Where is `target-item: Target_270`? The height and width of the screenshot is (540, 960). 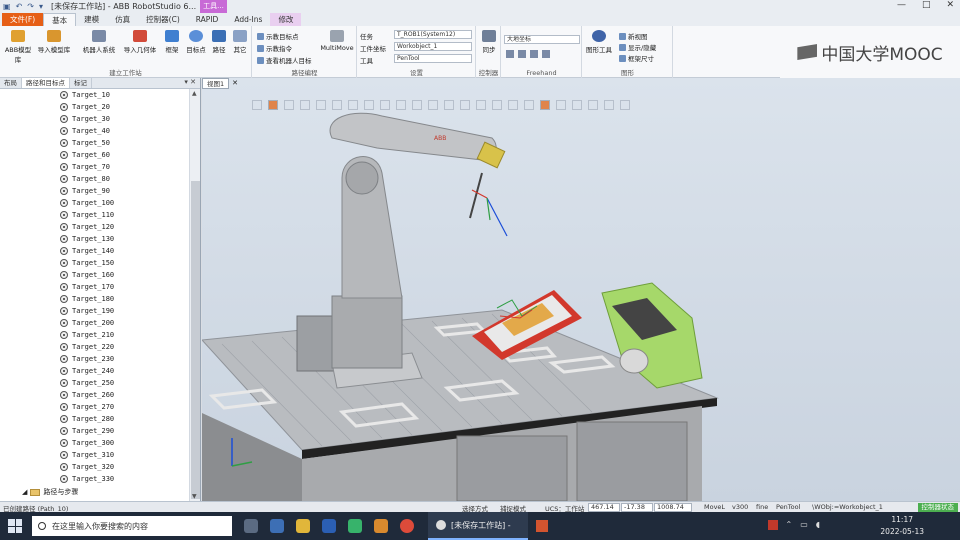 target-item: Target_270 is located at coordinates (87, 407).